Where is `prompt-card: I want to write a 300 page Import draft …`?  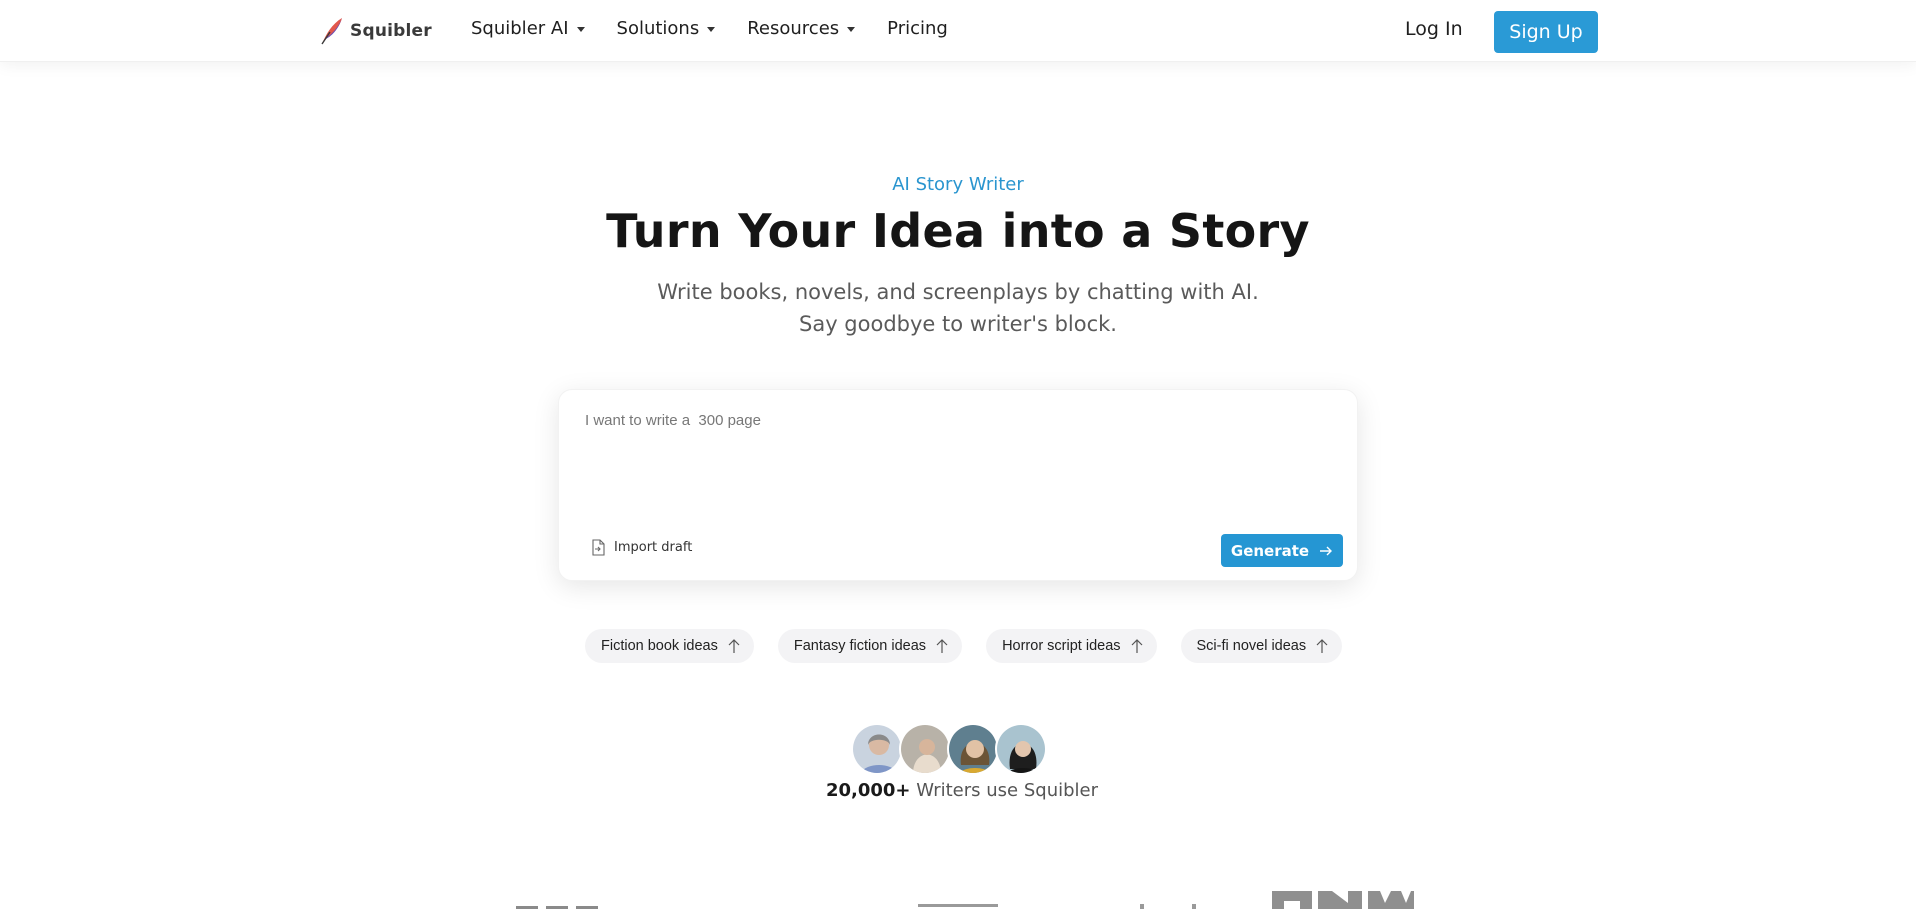
prompt-card: I want to write a 300 page Import draft … is located at coordinates (958, 485).